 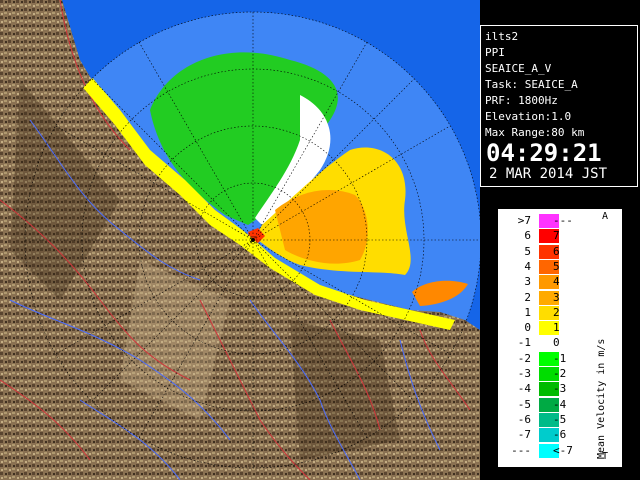 I want to click on legend-upper-bound: -4, so click(x=560, y=404).